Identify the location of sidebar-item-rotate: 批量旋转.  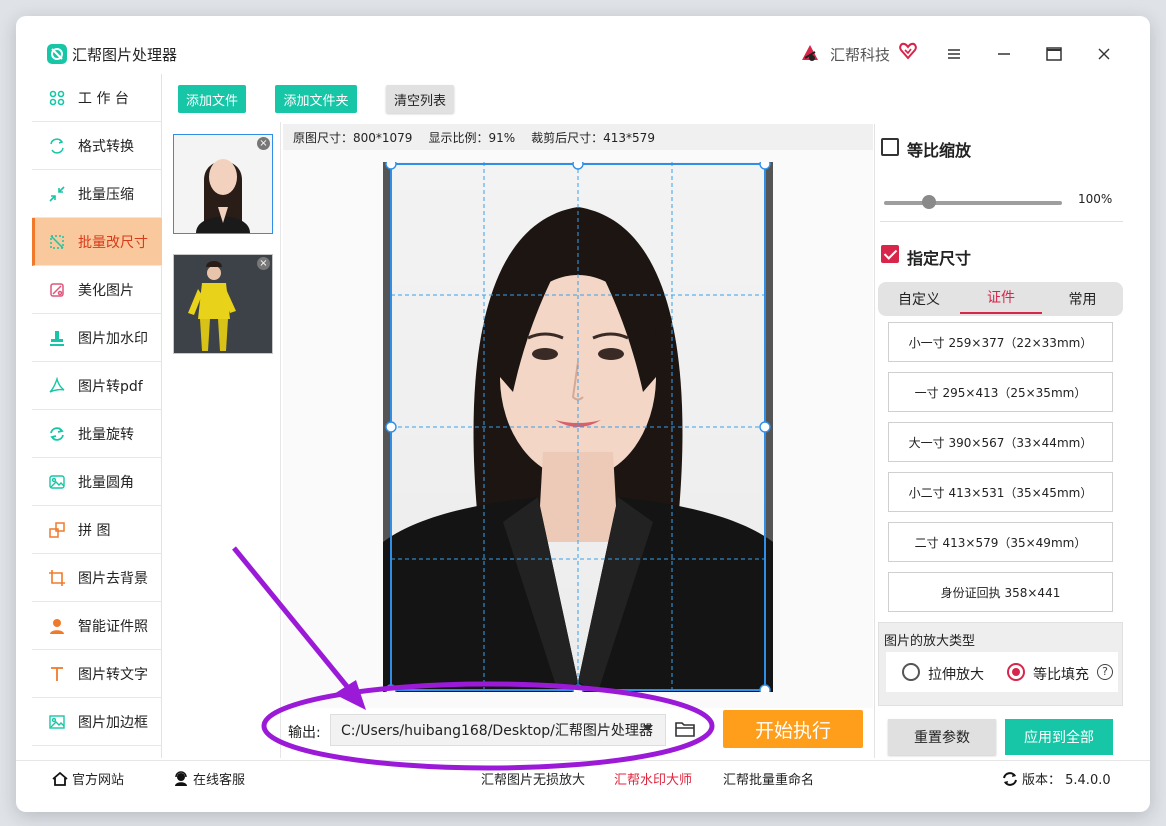
(97, 434).